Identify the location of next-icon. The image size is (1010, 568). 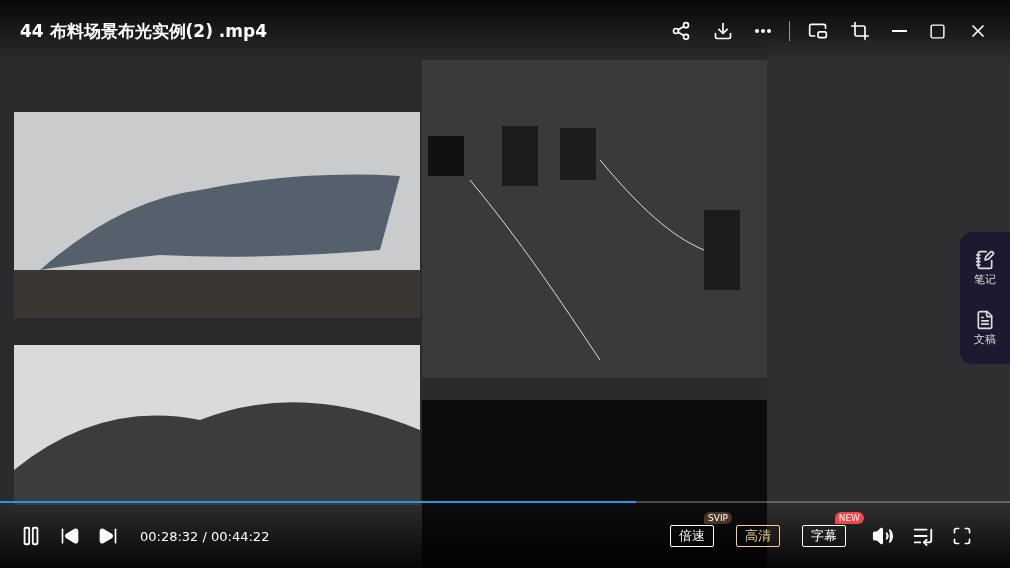
(108, 536).